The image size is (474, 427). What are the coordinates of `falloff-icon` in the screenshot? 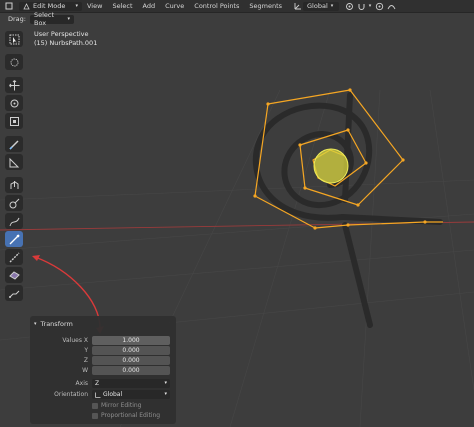 It's located at (391, 6).